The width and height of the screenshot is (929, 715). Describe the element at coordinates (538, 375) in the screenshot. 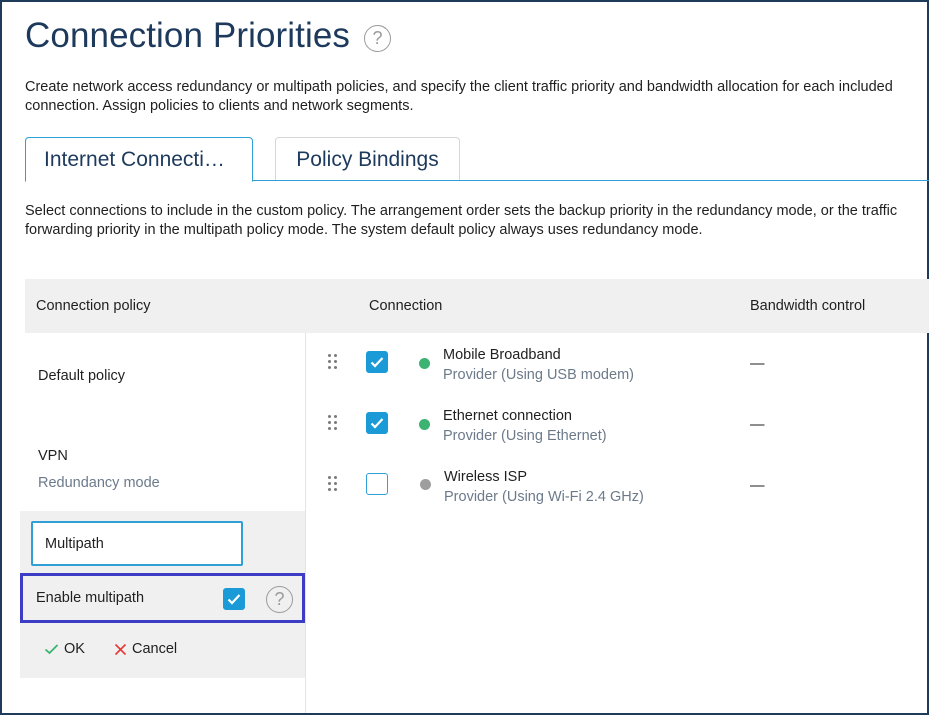

I see `connection-provider: Provider (Using USB modem)` at that location.